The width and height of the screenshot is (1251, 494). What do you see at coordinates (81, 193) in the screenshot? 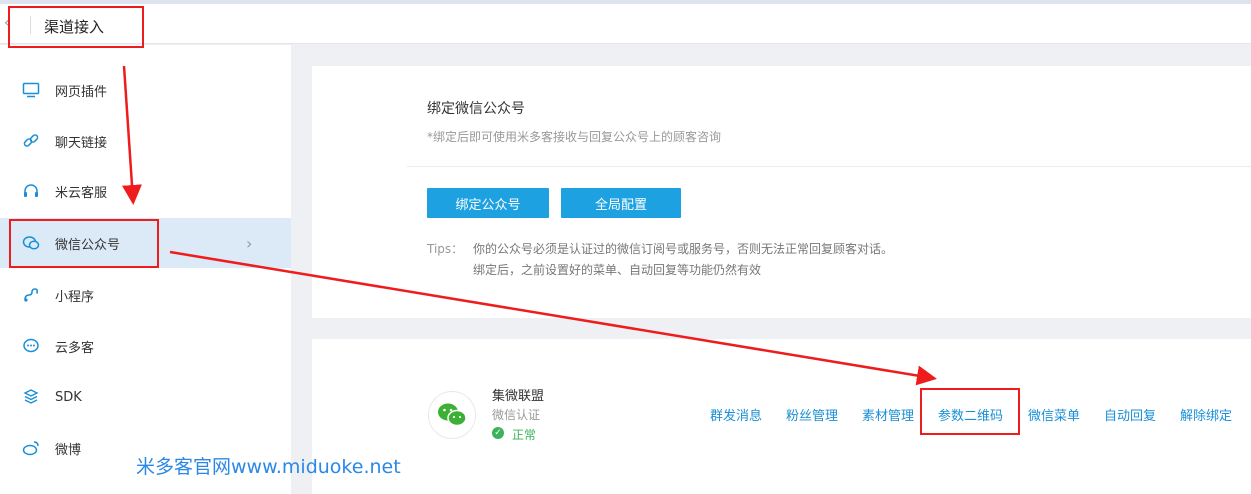
I see `sidebar-item-label: 米云客服` at bounding box center [81, 193].